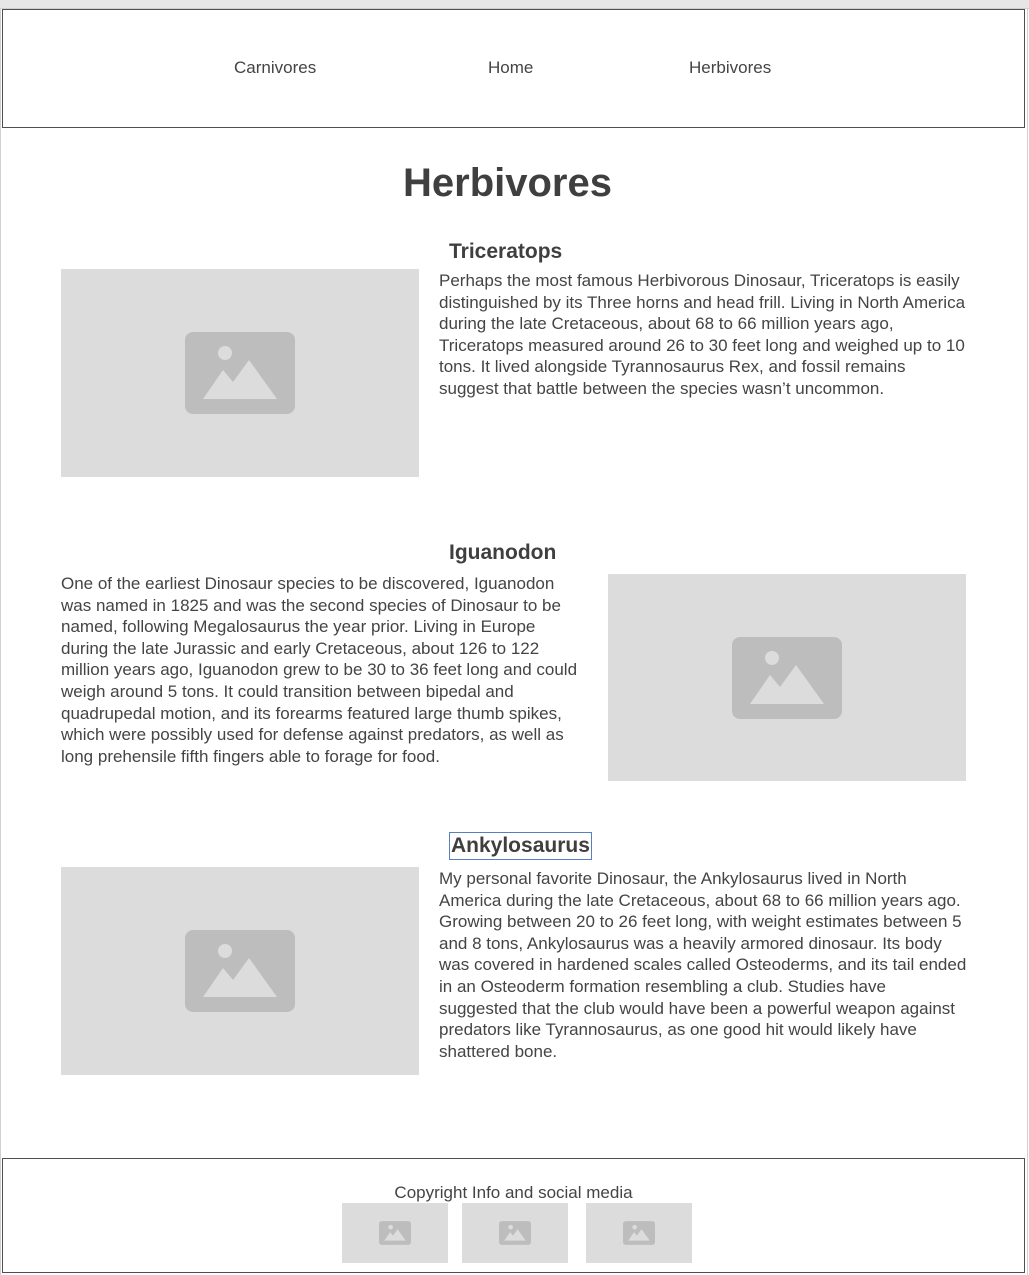  What do you see at coordinates (275, 68) in the screenshot?
I see `nav-link-carnivores: Carnivores` at bounding box center [275, 68].